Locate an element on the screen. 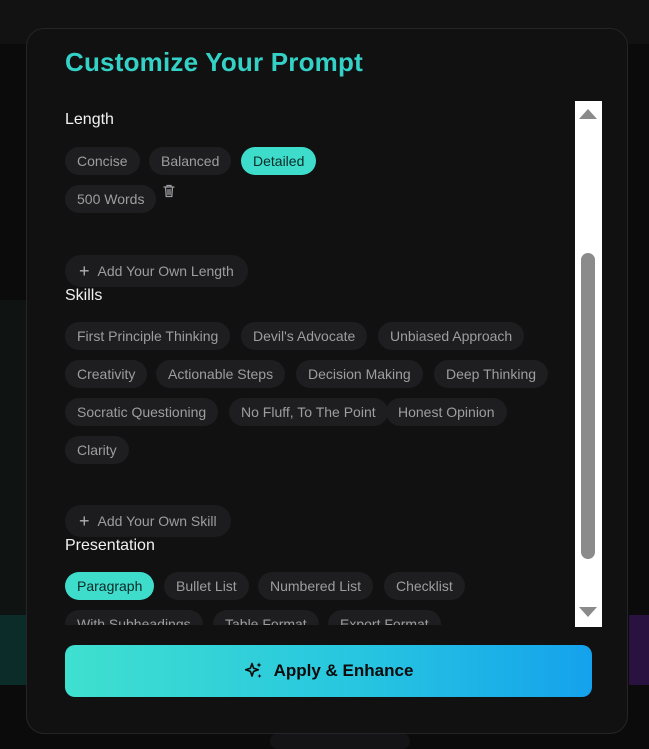 The height and width of the screenshot is (749, 649). apply-enhance-button: Apply & Enhance is located at coordinates (328, 671).